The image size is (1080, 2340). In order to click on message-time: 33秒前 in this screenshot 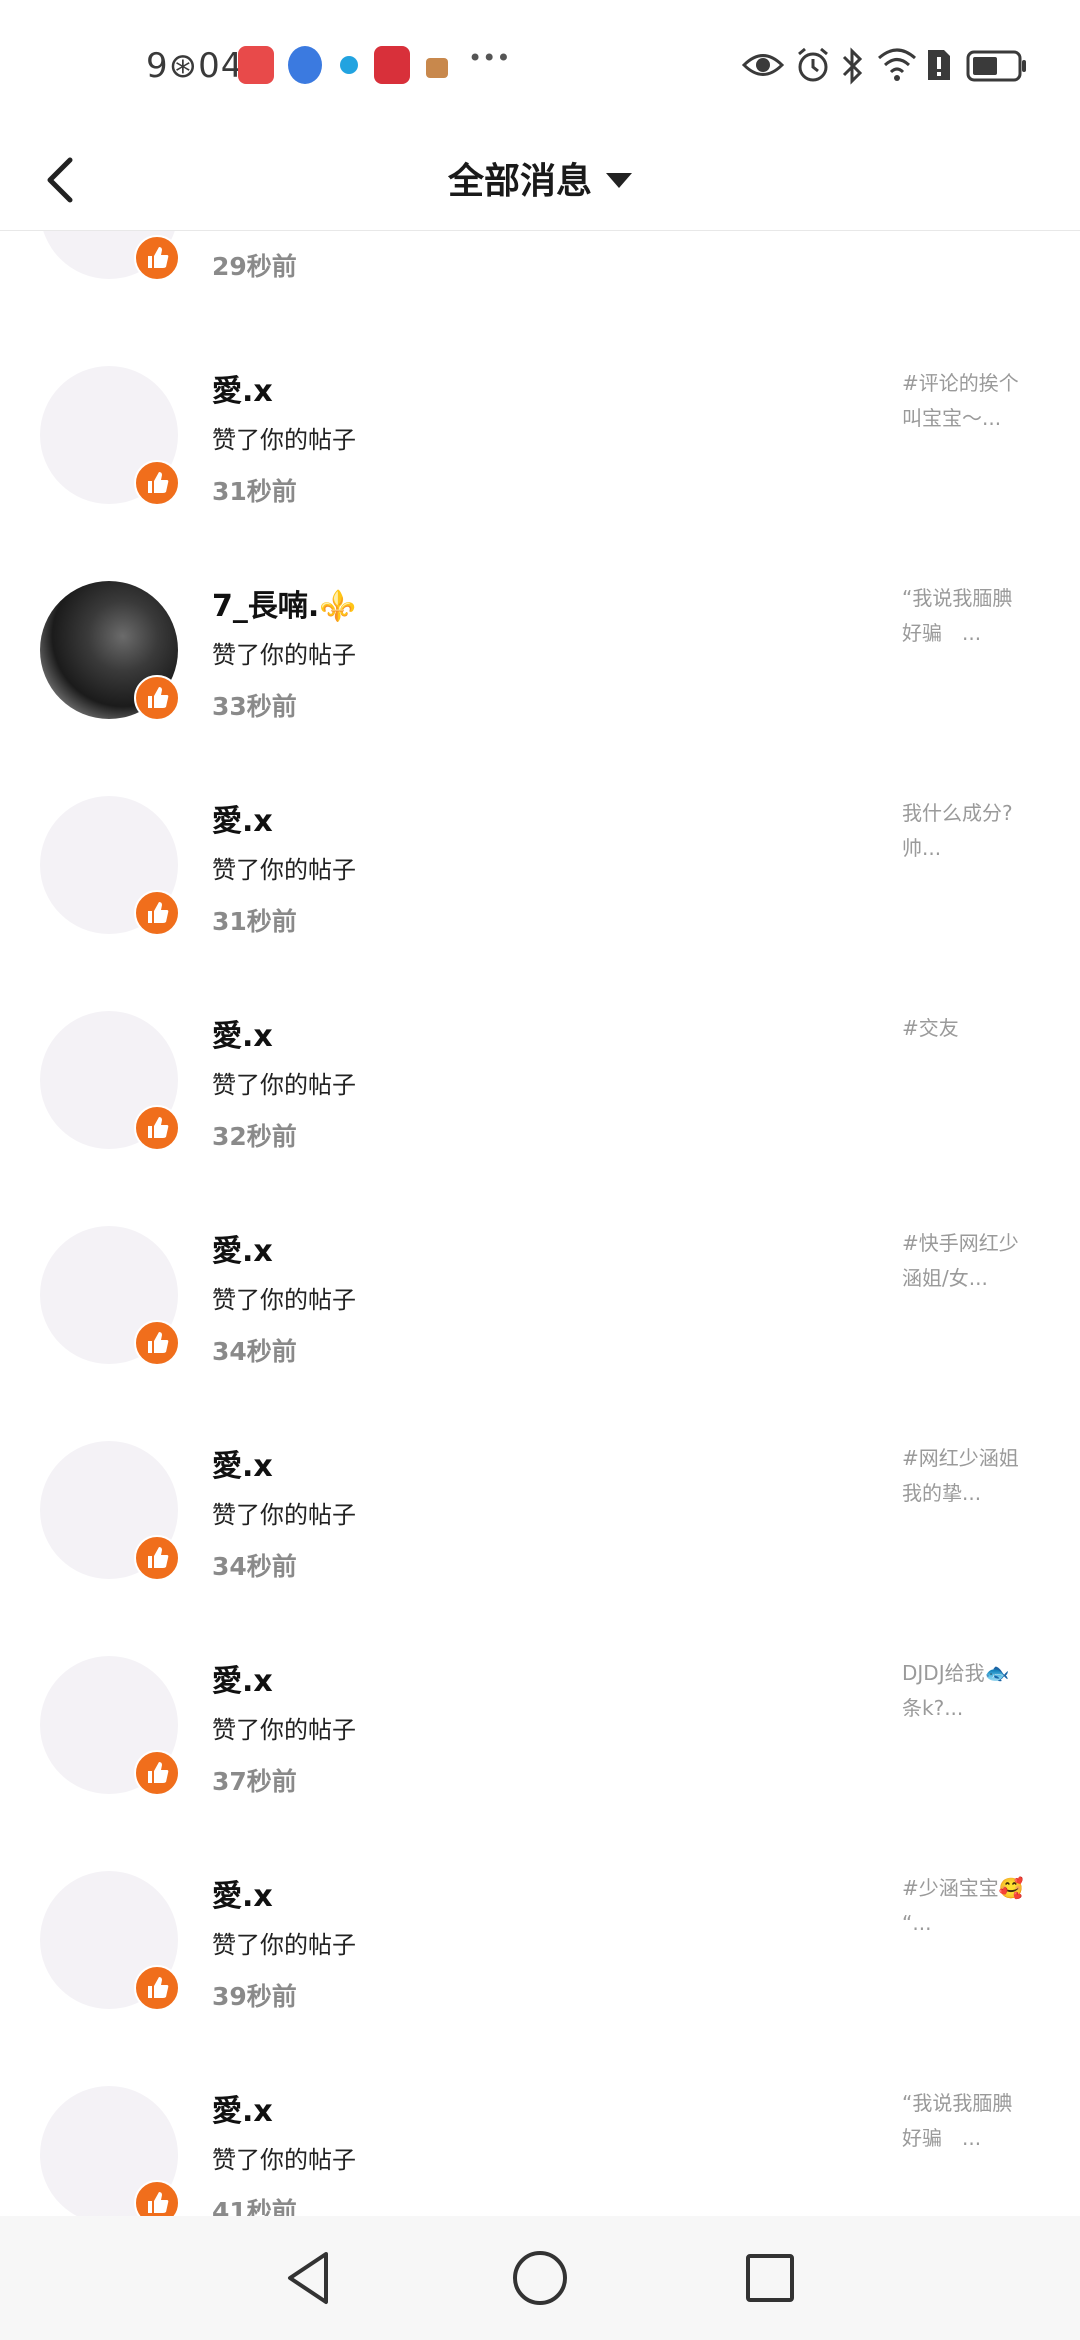, I will do `click(254, 706)`.